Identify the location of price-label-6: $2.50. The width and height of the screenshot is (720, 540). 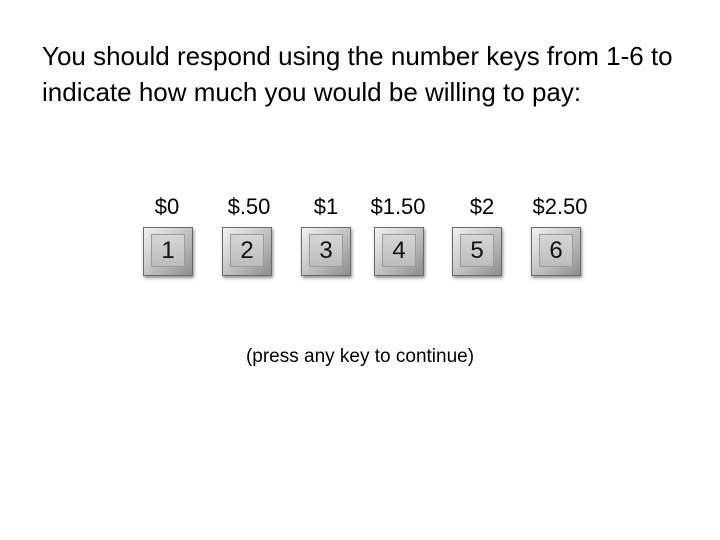
(560, 206).